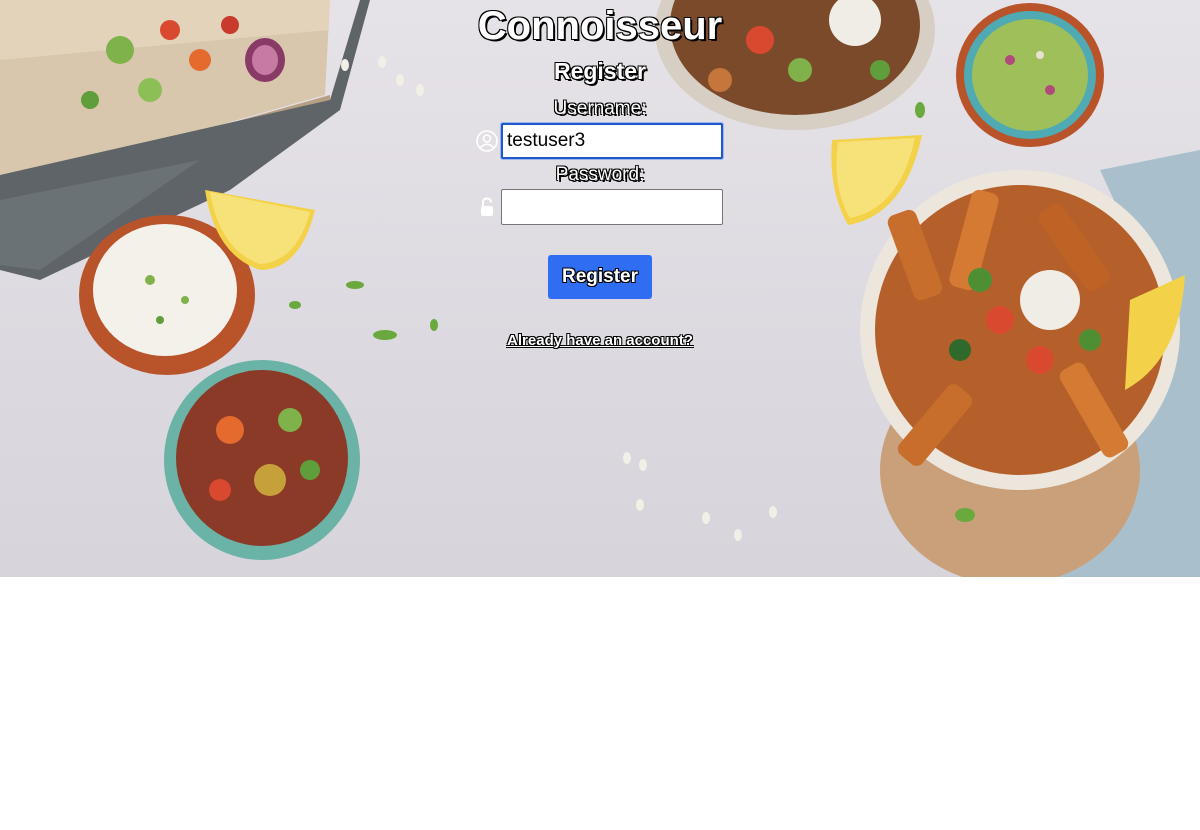  Describe the element at coordinates (600, 71) in the screenshot. I see `form-heading: Register` at that location.